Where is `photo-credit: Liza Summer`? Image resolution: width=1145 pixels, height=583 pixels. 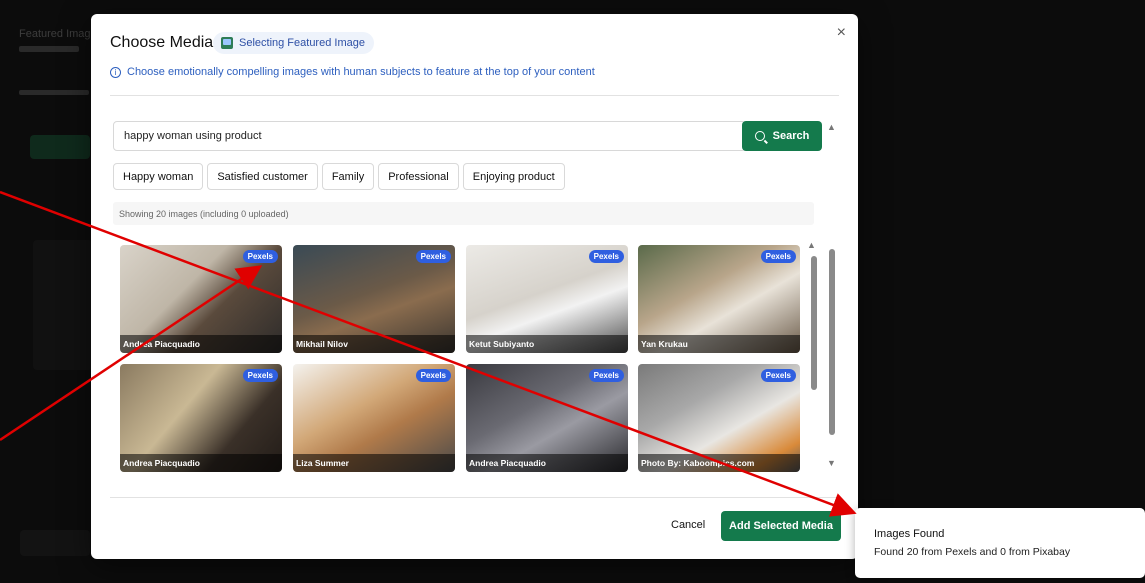 photo-credit: Liza Summer is located at coordinates (374, 463).